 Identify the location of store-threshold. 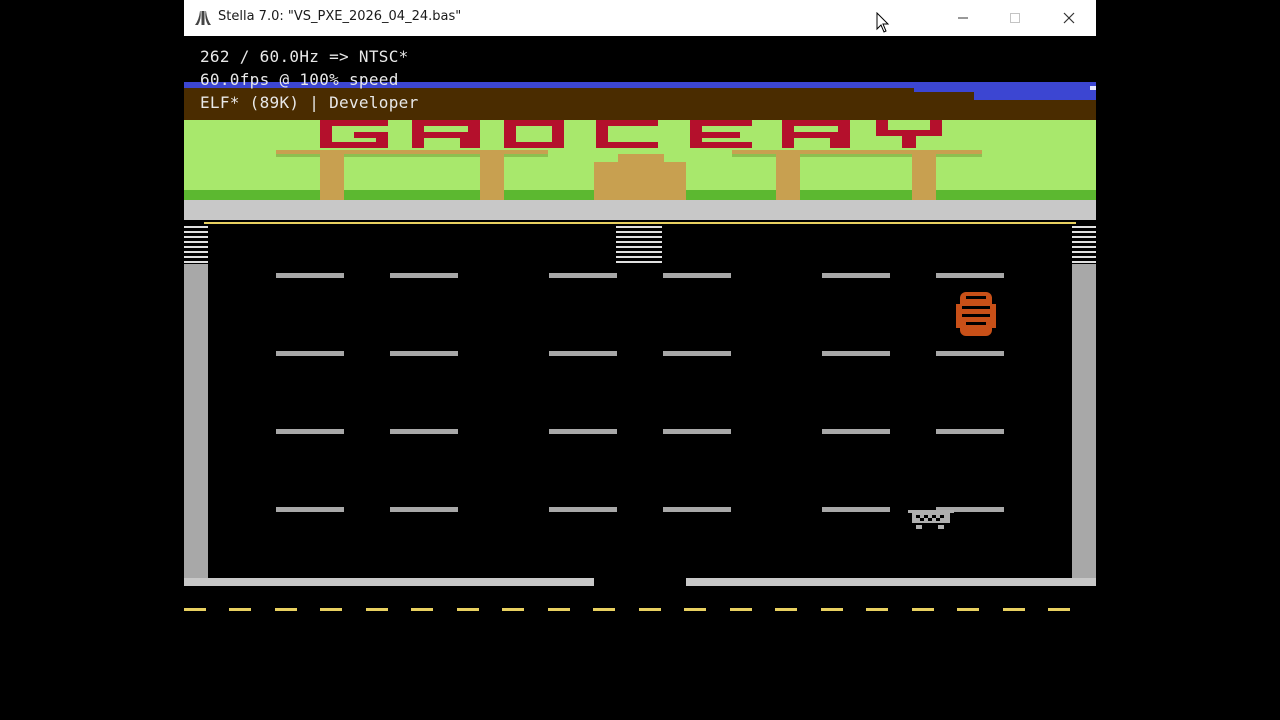
(640, 223).